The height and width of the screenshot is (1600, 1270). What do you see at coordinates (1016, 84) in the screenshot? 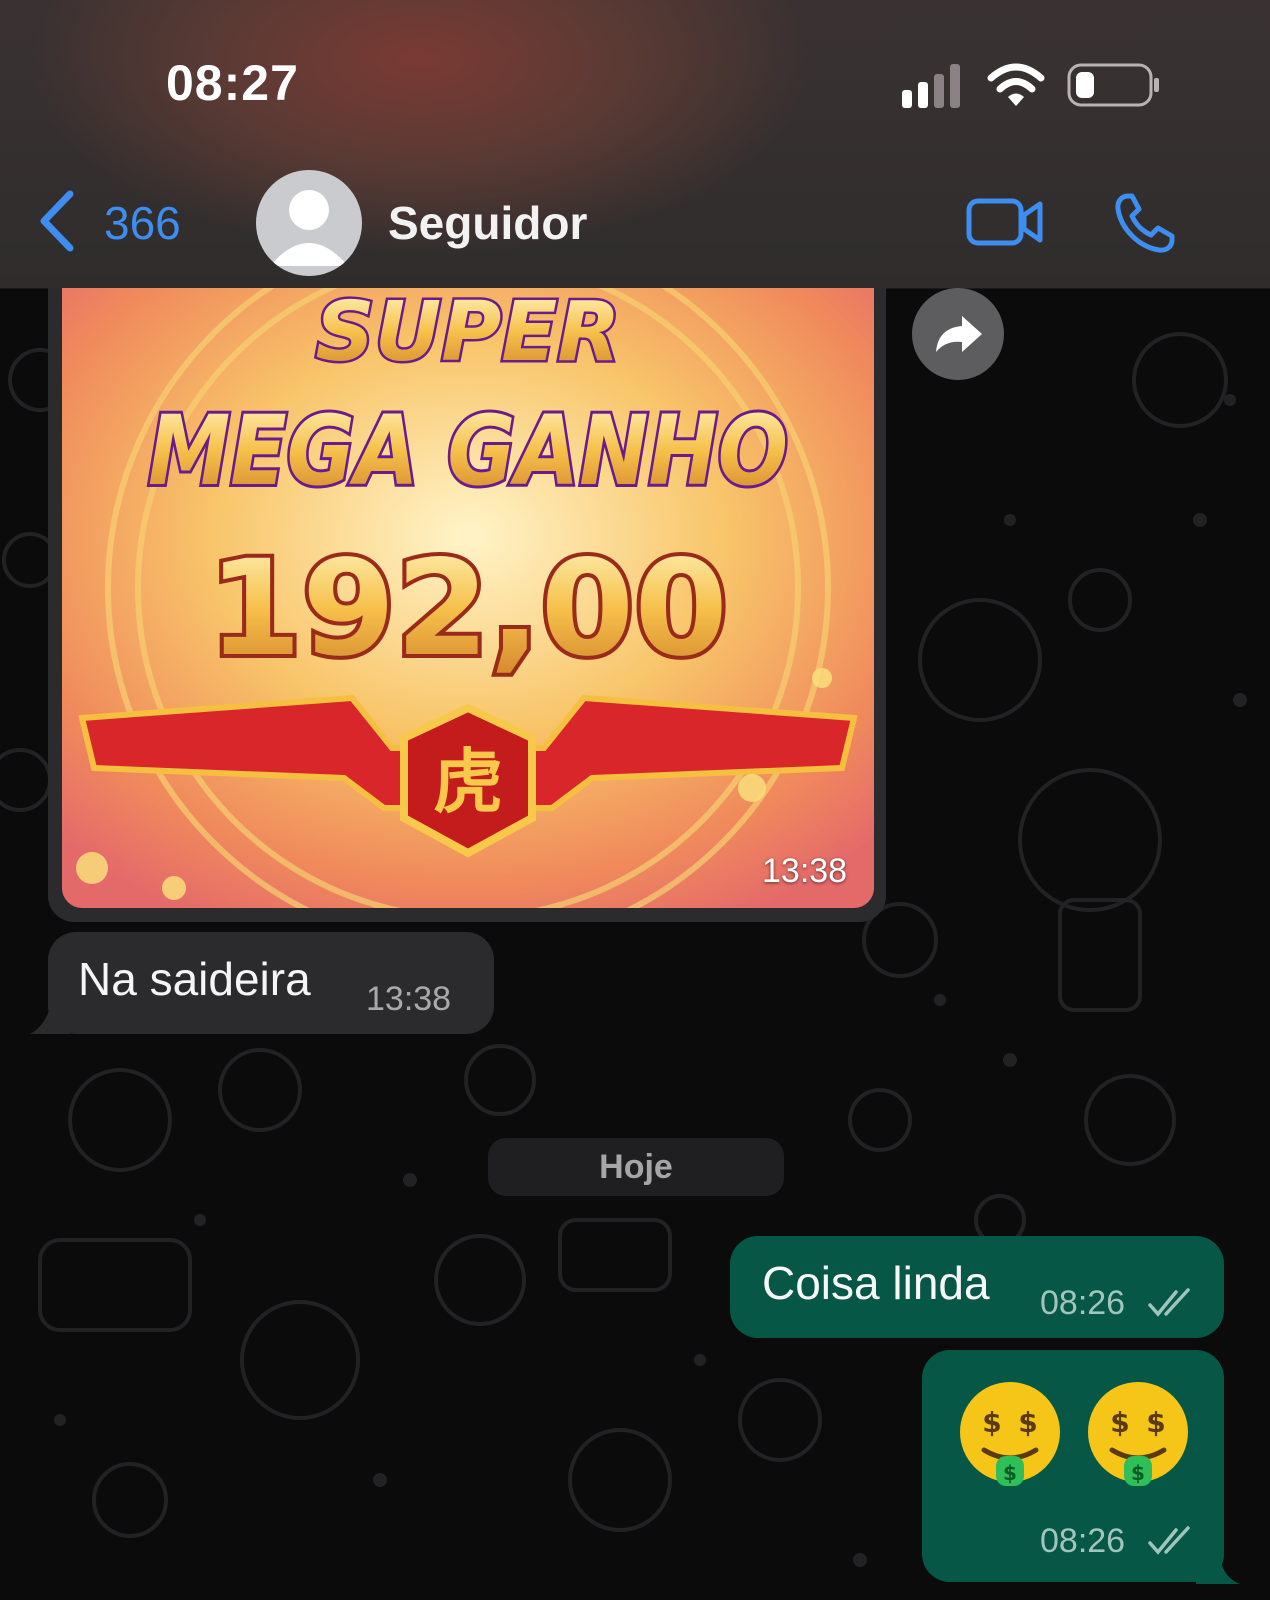
I see `wifi-icon` at bounding box center [1016, 84].